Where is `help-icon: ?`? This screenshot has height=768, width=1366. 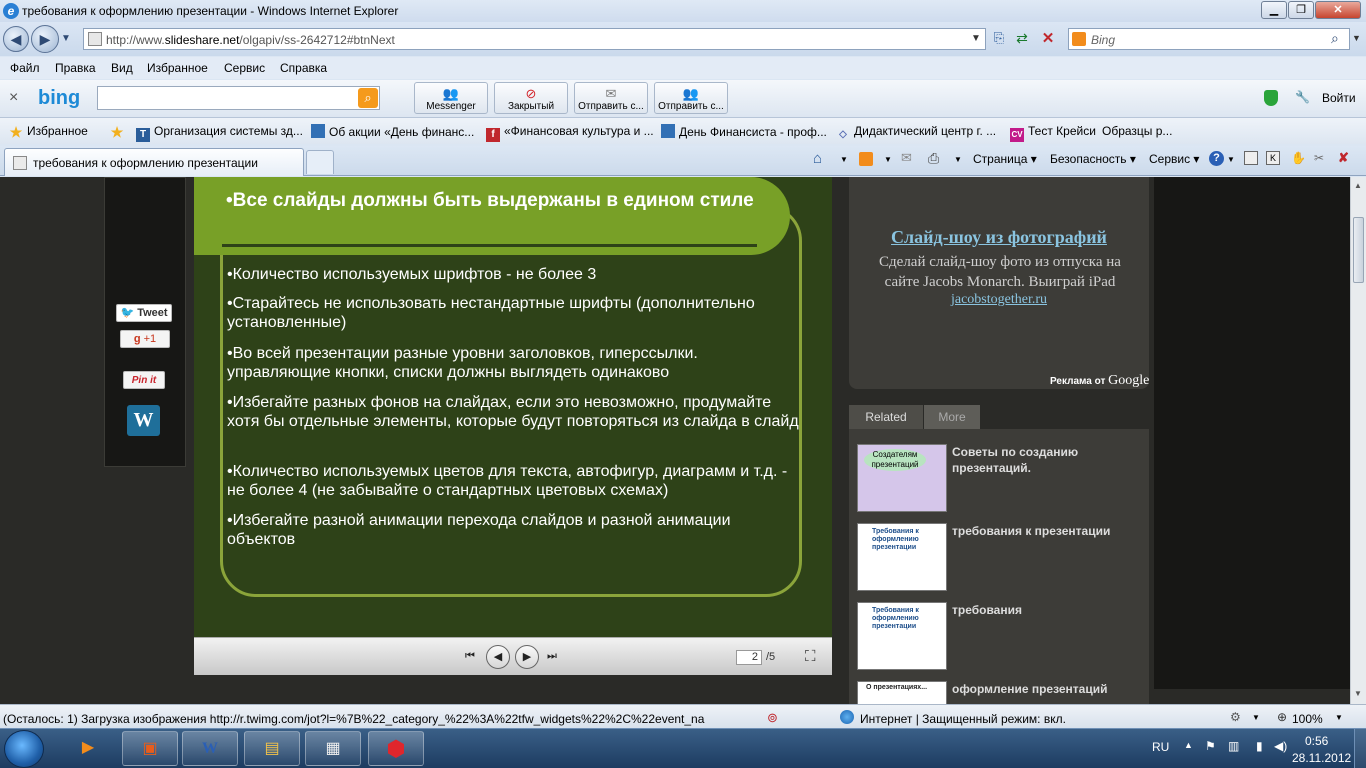 help-icon: ? is located at coordinates (1216, 158).